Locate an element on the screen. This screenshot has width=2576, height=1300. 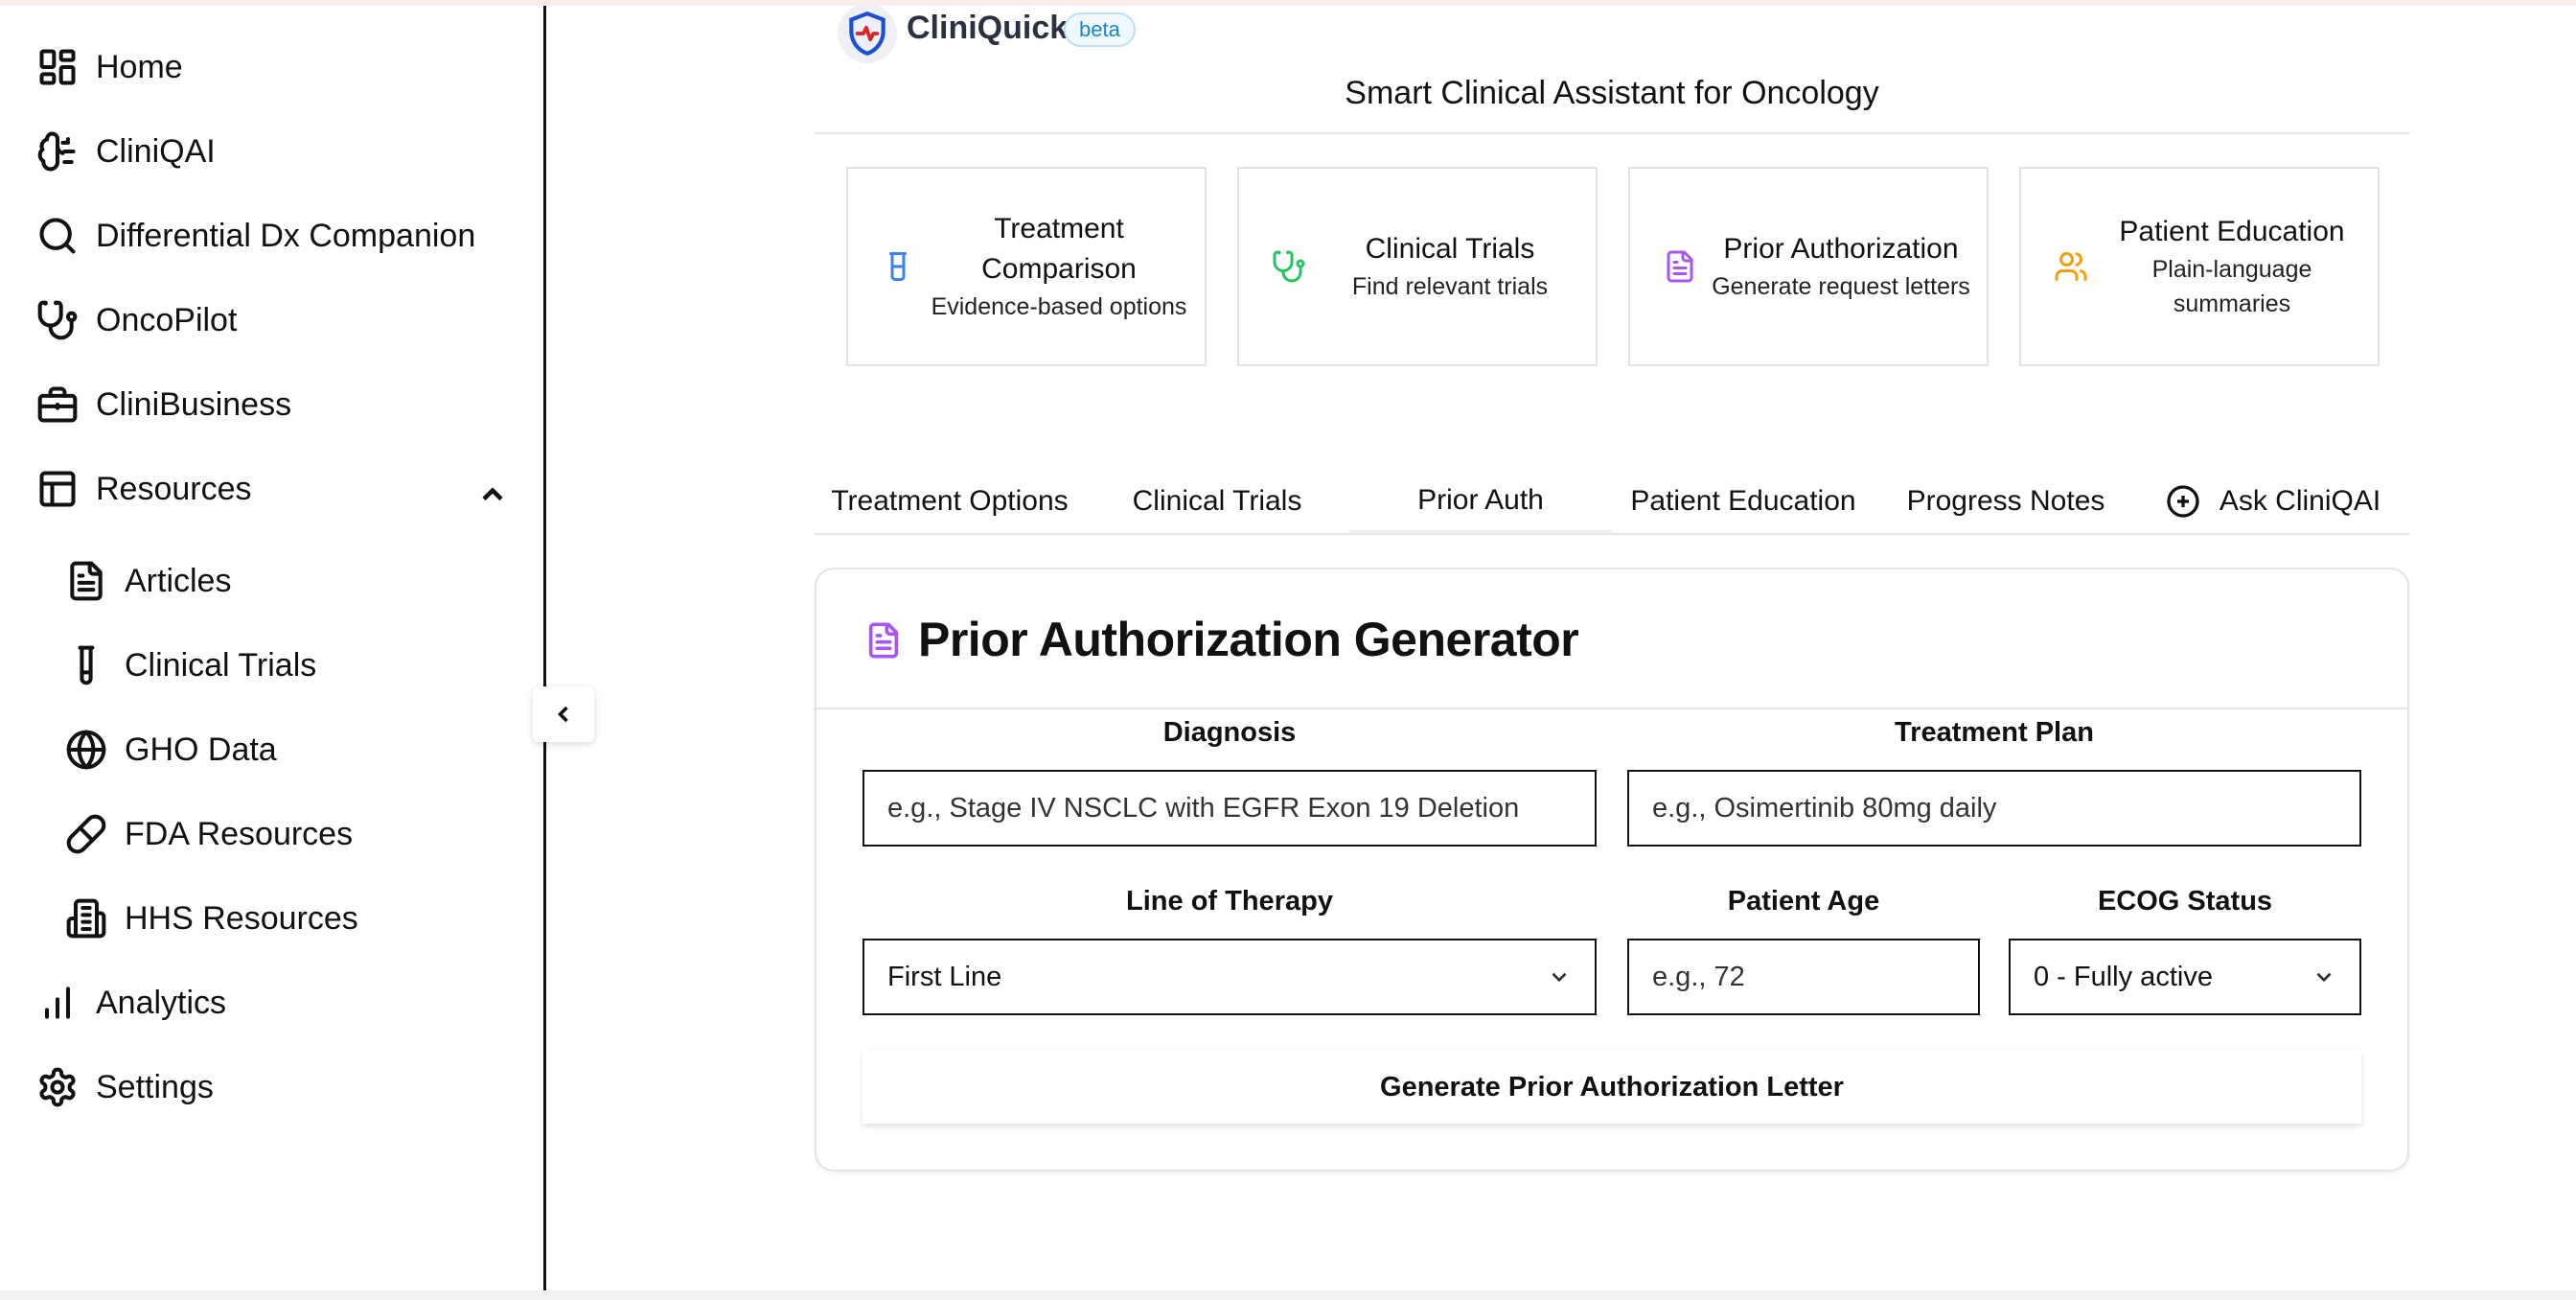
bottom-border is located at coordinates (1288, 1295).